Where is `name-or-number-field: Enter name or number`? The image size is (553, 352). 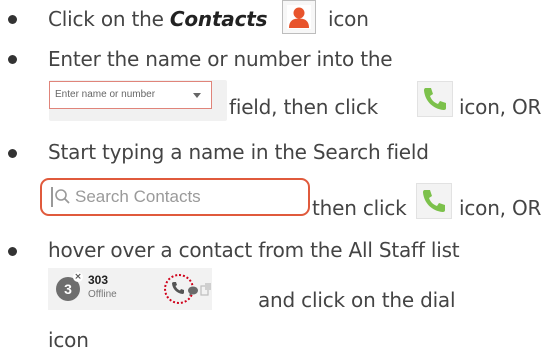 name-or-number-field: Enter name or number is located at coordinates (130, 95).